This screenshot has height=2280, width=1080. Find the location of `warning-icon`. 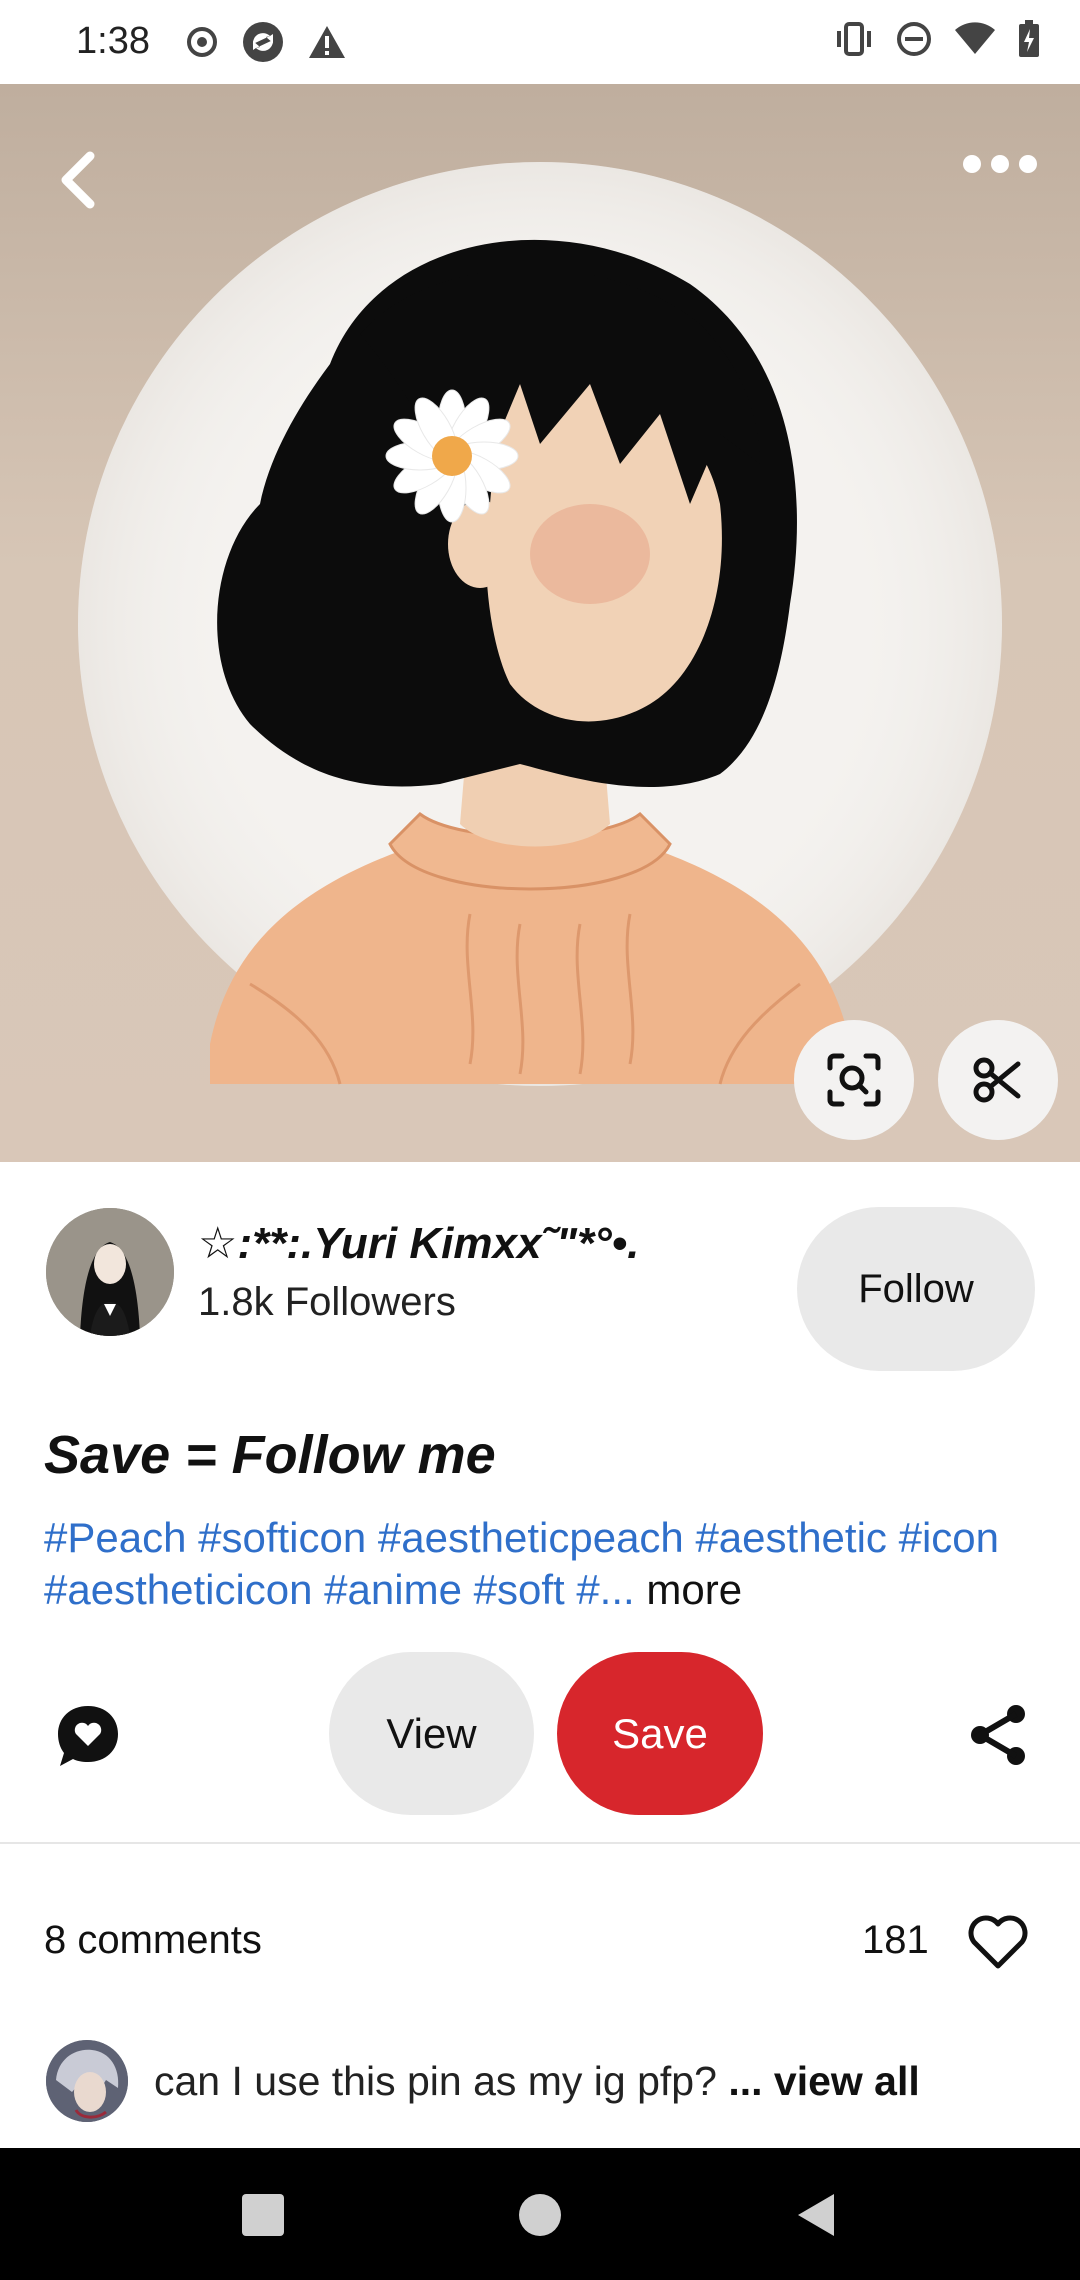

warning-icon is located at coordinates (327, 42).